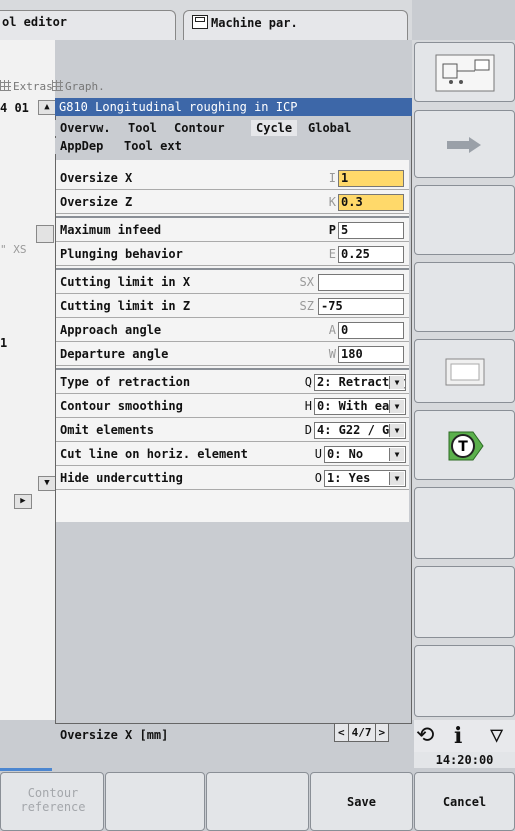 The width and height of the screenshot is (515, 831). Describe the element at coordinates (458, 736) in the screenshot. I see `info-icon: i` at that location.